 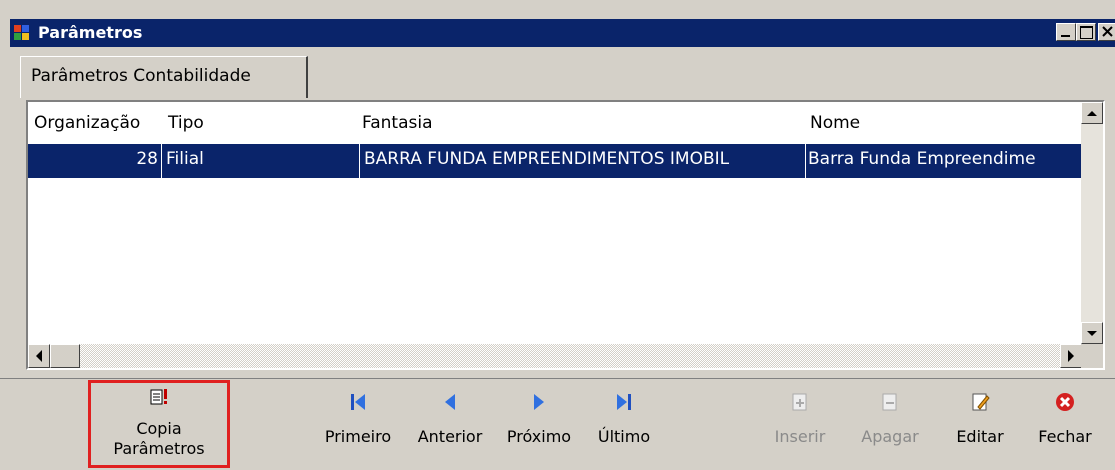 What do you see at coordinates (141, 76) in the screenshot?
I see `tab-label: Parâmetros Contabilidade` at bounding box center [141, 76].